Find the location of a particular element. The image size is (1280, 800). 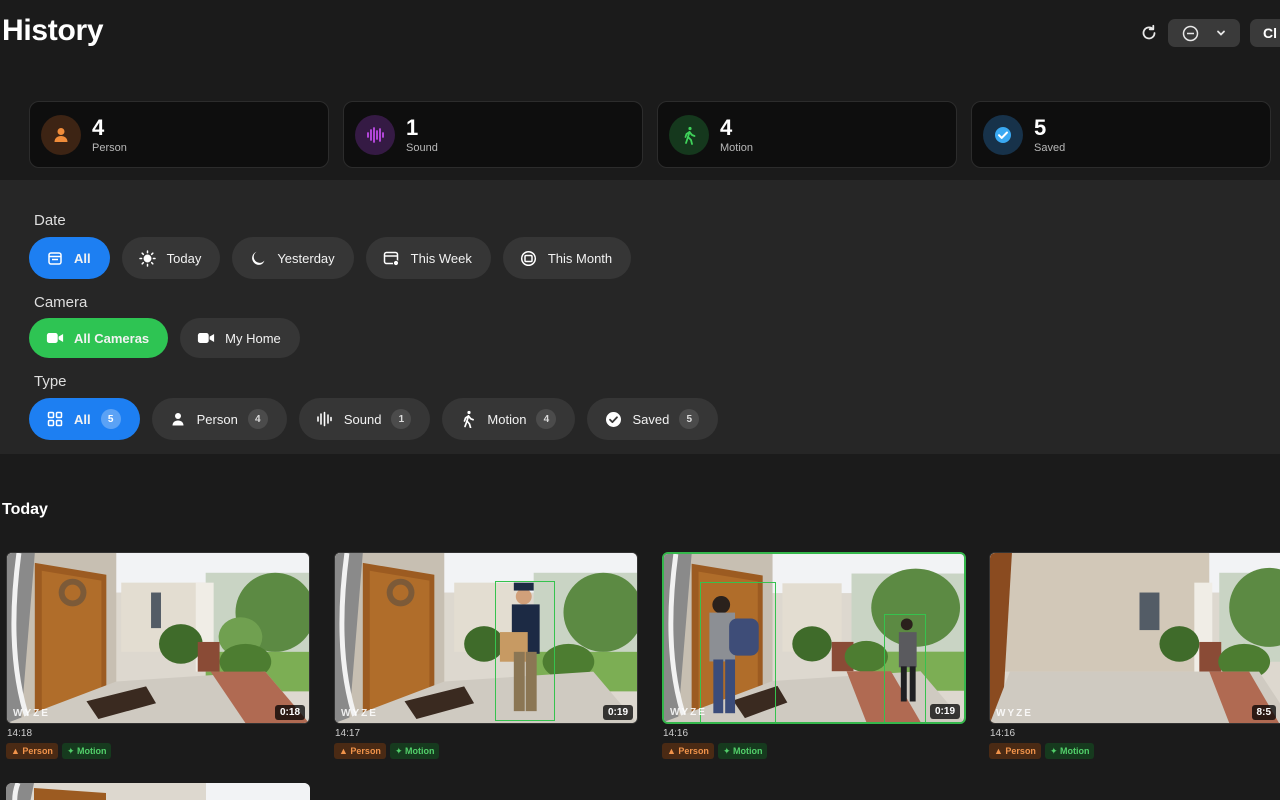

date-filter-this-week: This Week is located at coordinates (428, 258).